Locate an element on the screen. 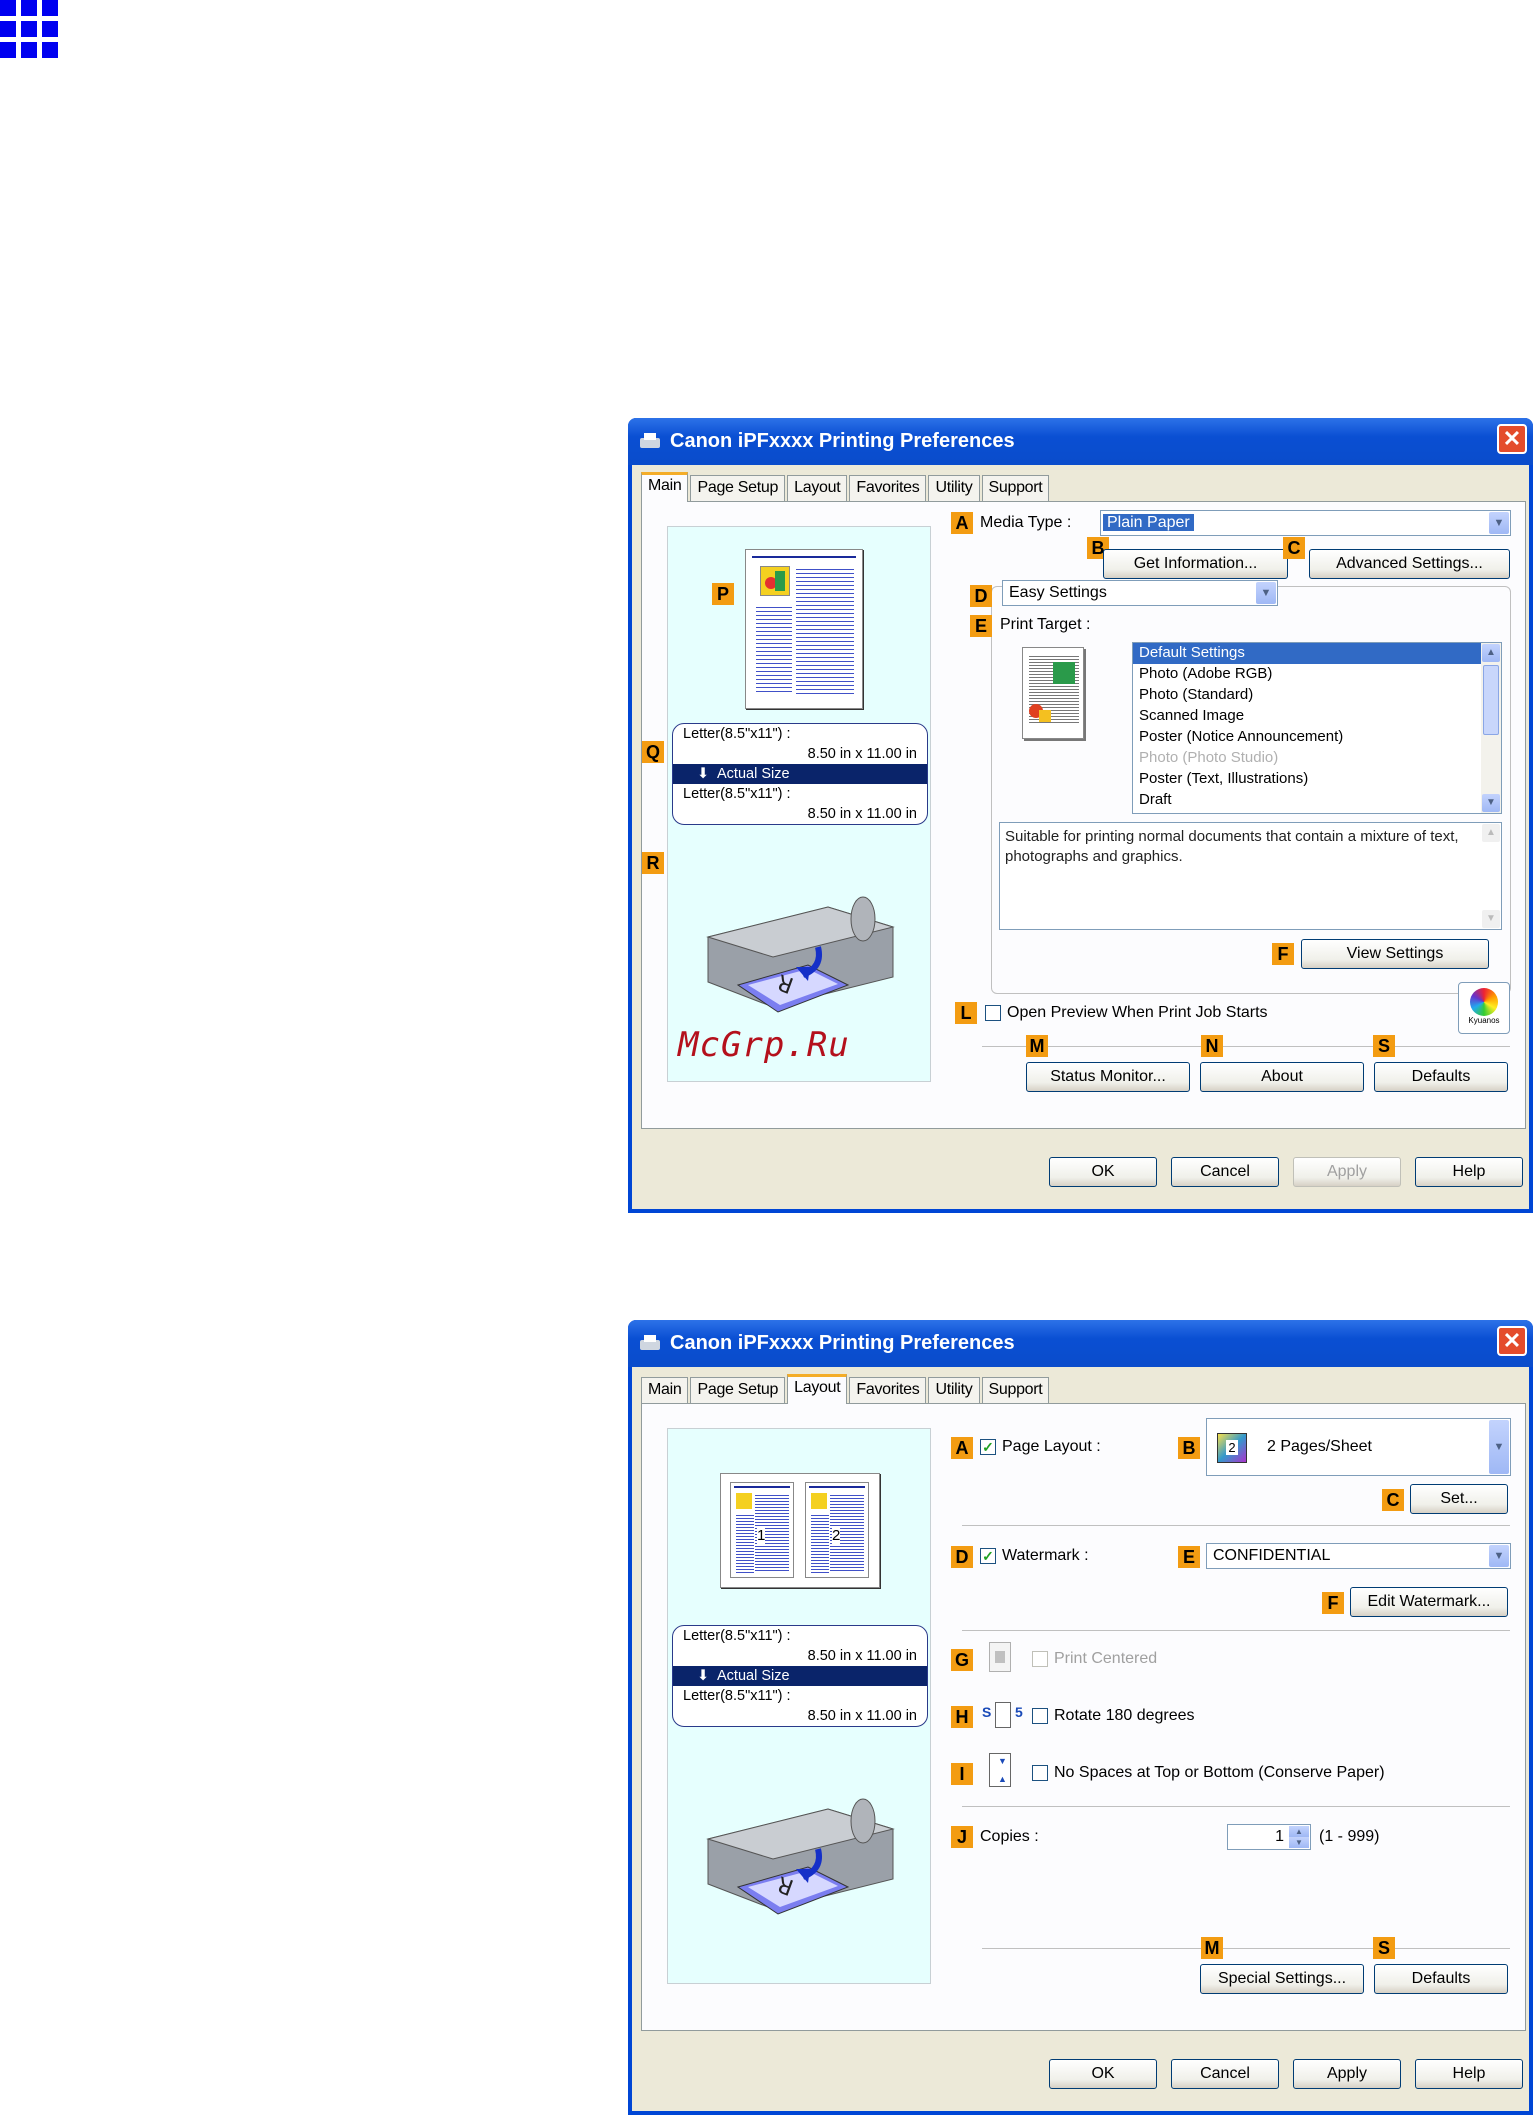 Image resolution: width=1538 pixels, height=2115 pixels. badge-m: M is located at coordinates (1212, 1948).